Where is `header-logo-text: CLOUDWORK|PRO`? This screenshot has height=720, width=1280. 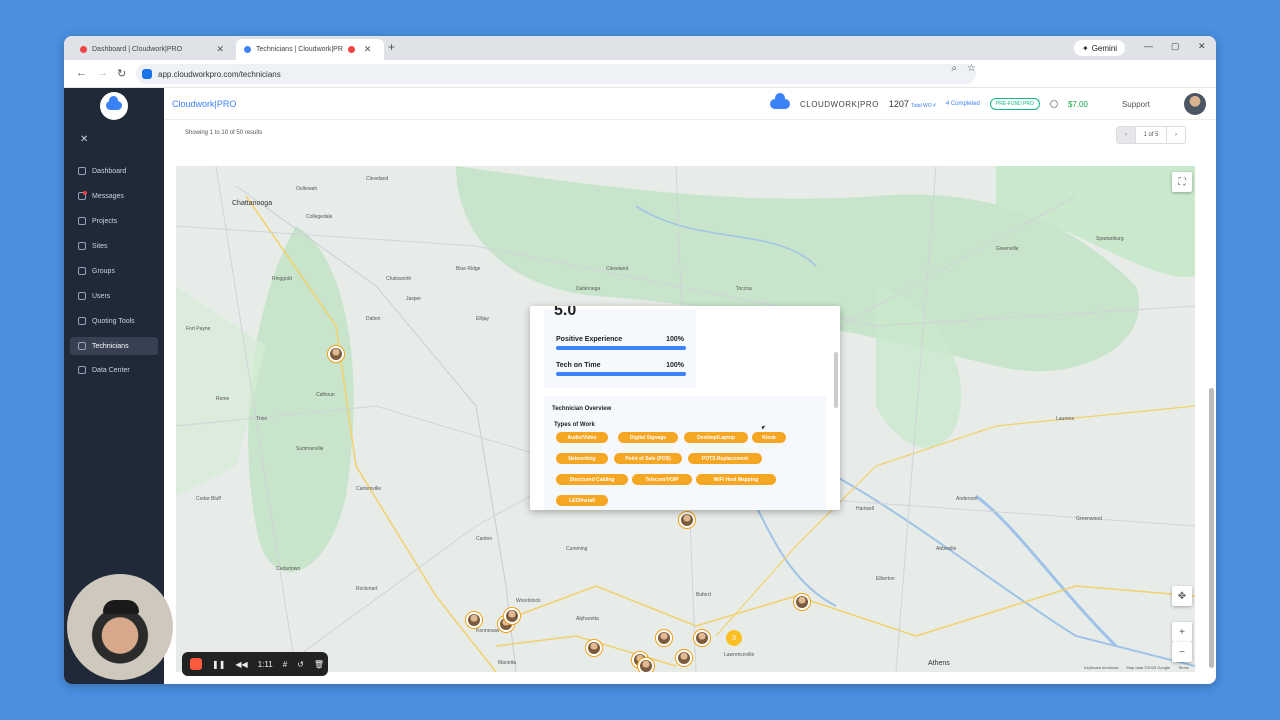 header-logo-text: CLOUDWORK|PRO is located at coordinates (839, 104).